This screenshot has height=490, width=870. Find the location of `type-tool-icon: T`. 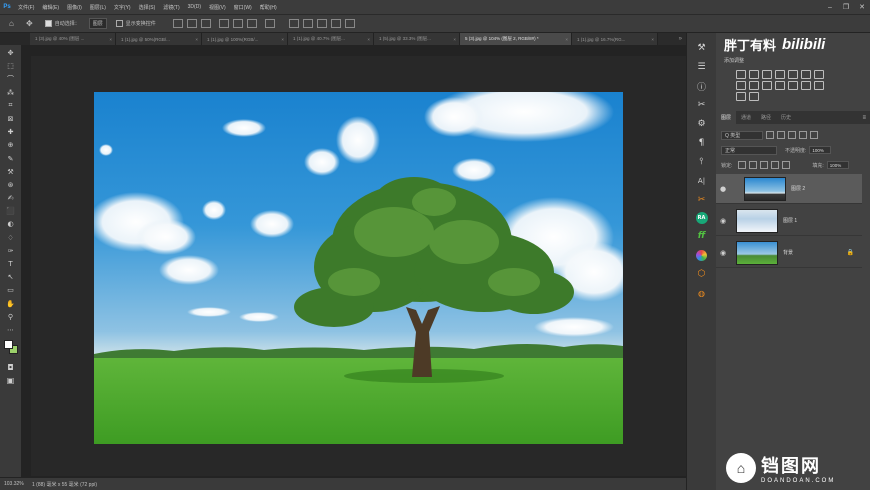

type-tool-icon: T is located at coordinates (11, 264).